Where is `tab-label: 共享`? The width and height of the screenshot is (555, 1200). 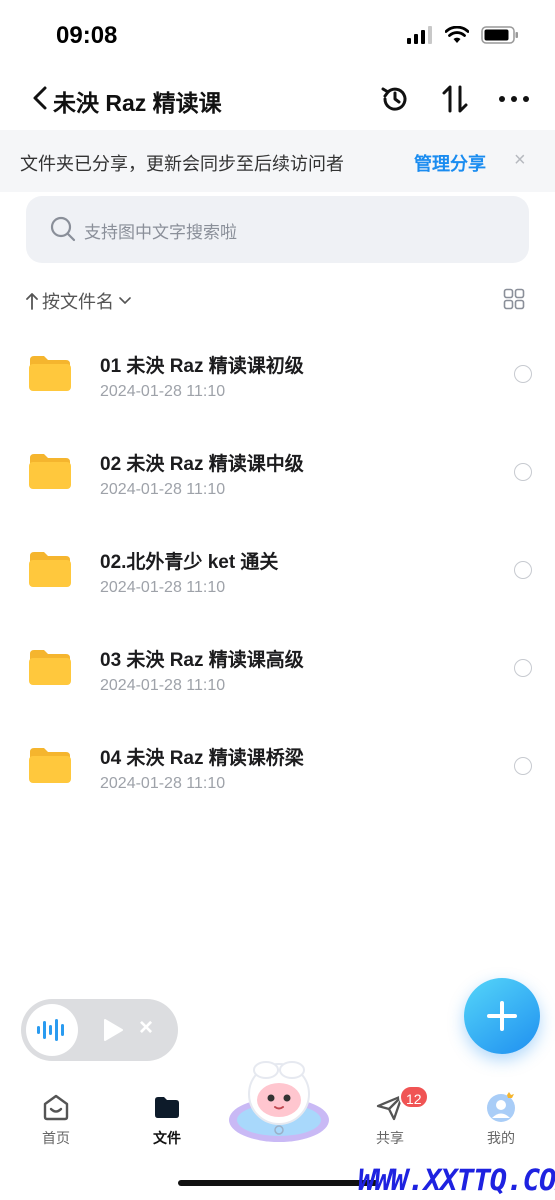 tab-label: 共享 is located at coordinates (390, 1138).